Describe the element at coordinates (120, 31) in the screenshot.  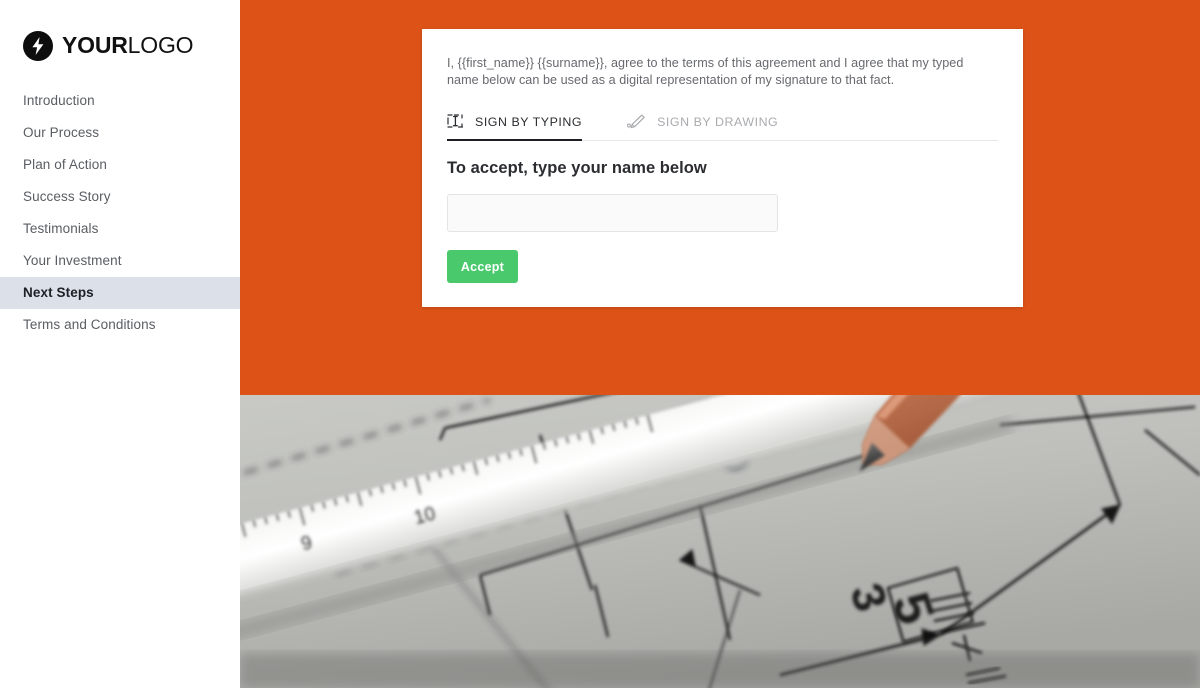
I see `brand-logo: YOURLOGO` at that location.